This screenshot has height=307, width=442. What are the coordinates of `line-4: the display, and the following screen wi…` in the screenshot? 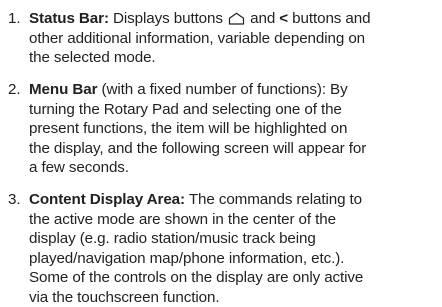 It's located at (198, 148).